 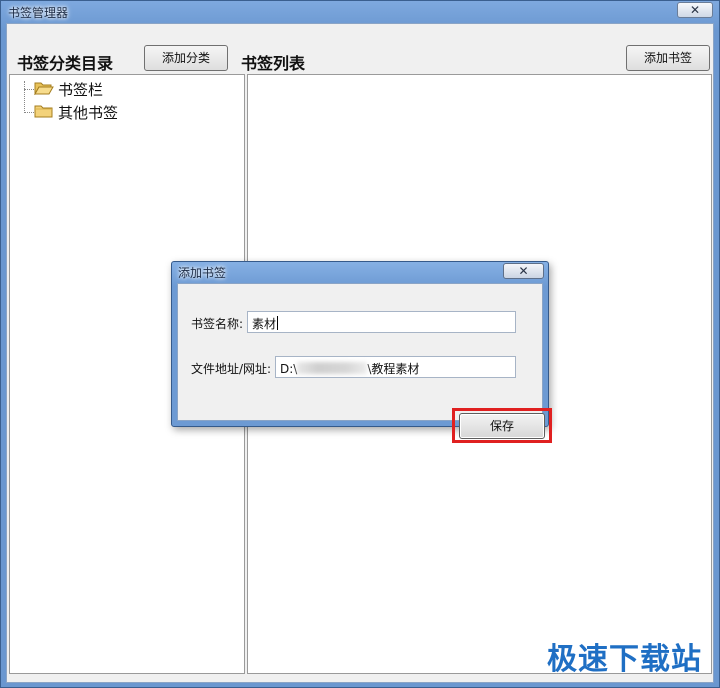 I want to click on title-bar: 书签管理器 ✕, so click(x=360, y=12).